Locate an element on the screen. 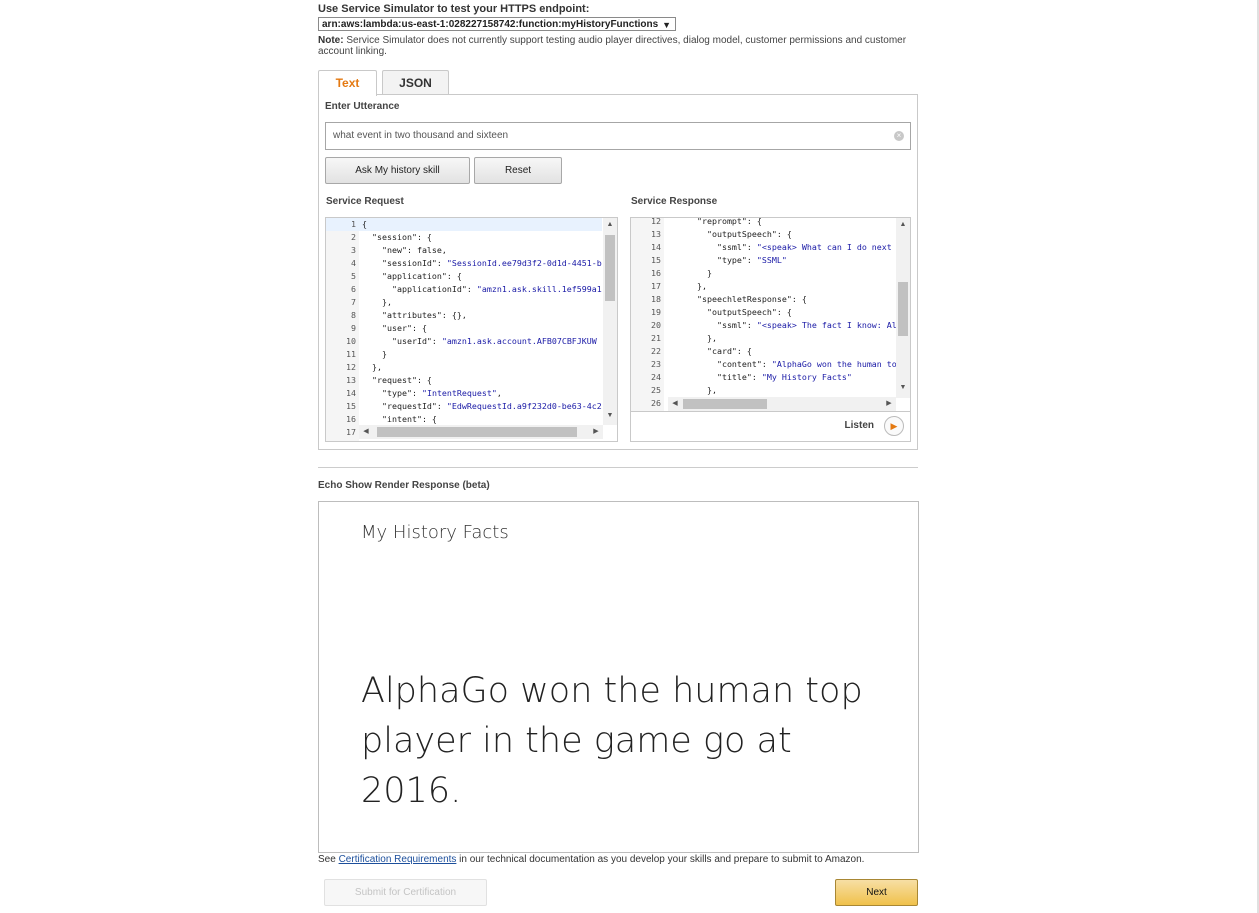 This screenshot has width=1259, height=913. certification-note-prefix: See is located at coordinates (328, 859).